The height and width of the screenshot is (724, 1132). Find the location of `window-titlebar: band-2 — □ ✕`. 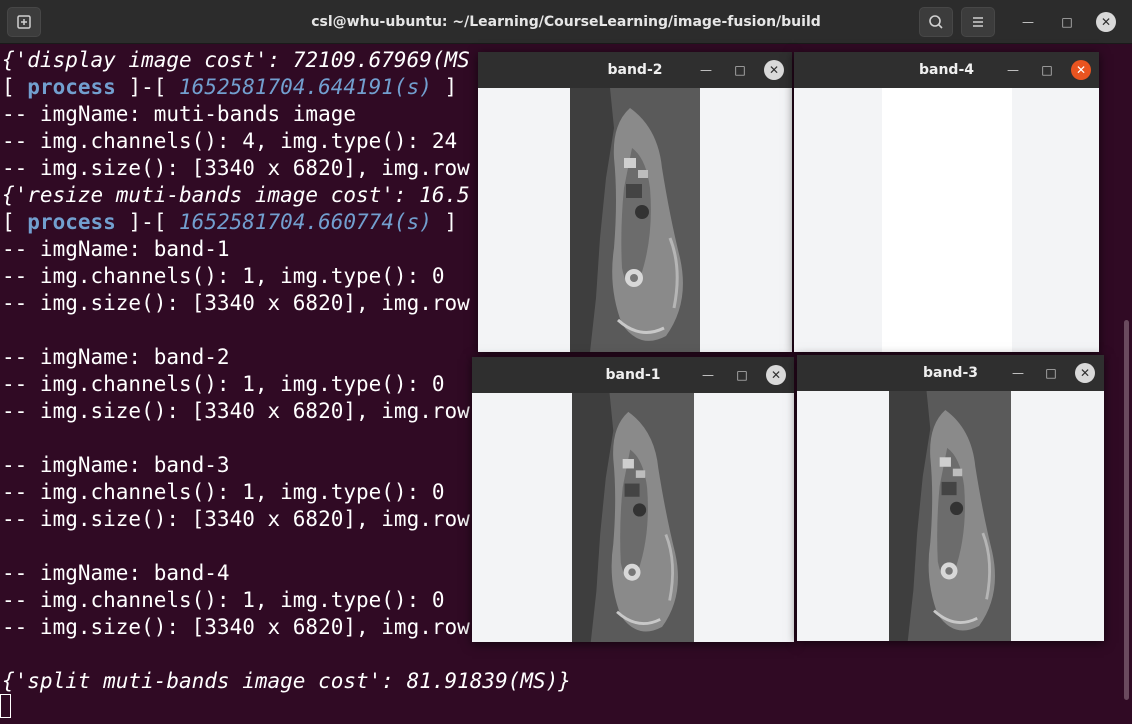

window-titlebar: band-2 — □ ✕ is located at coordinates (635, 70).